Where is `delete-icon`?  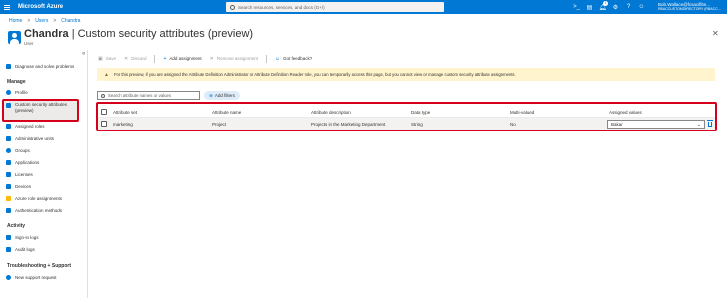 delete-icon is located at coordinates (710, 123).